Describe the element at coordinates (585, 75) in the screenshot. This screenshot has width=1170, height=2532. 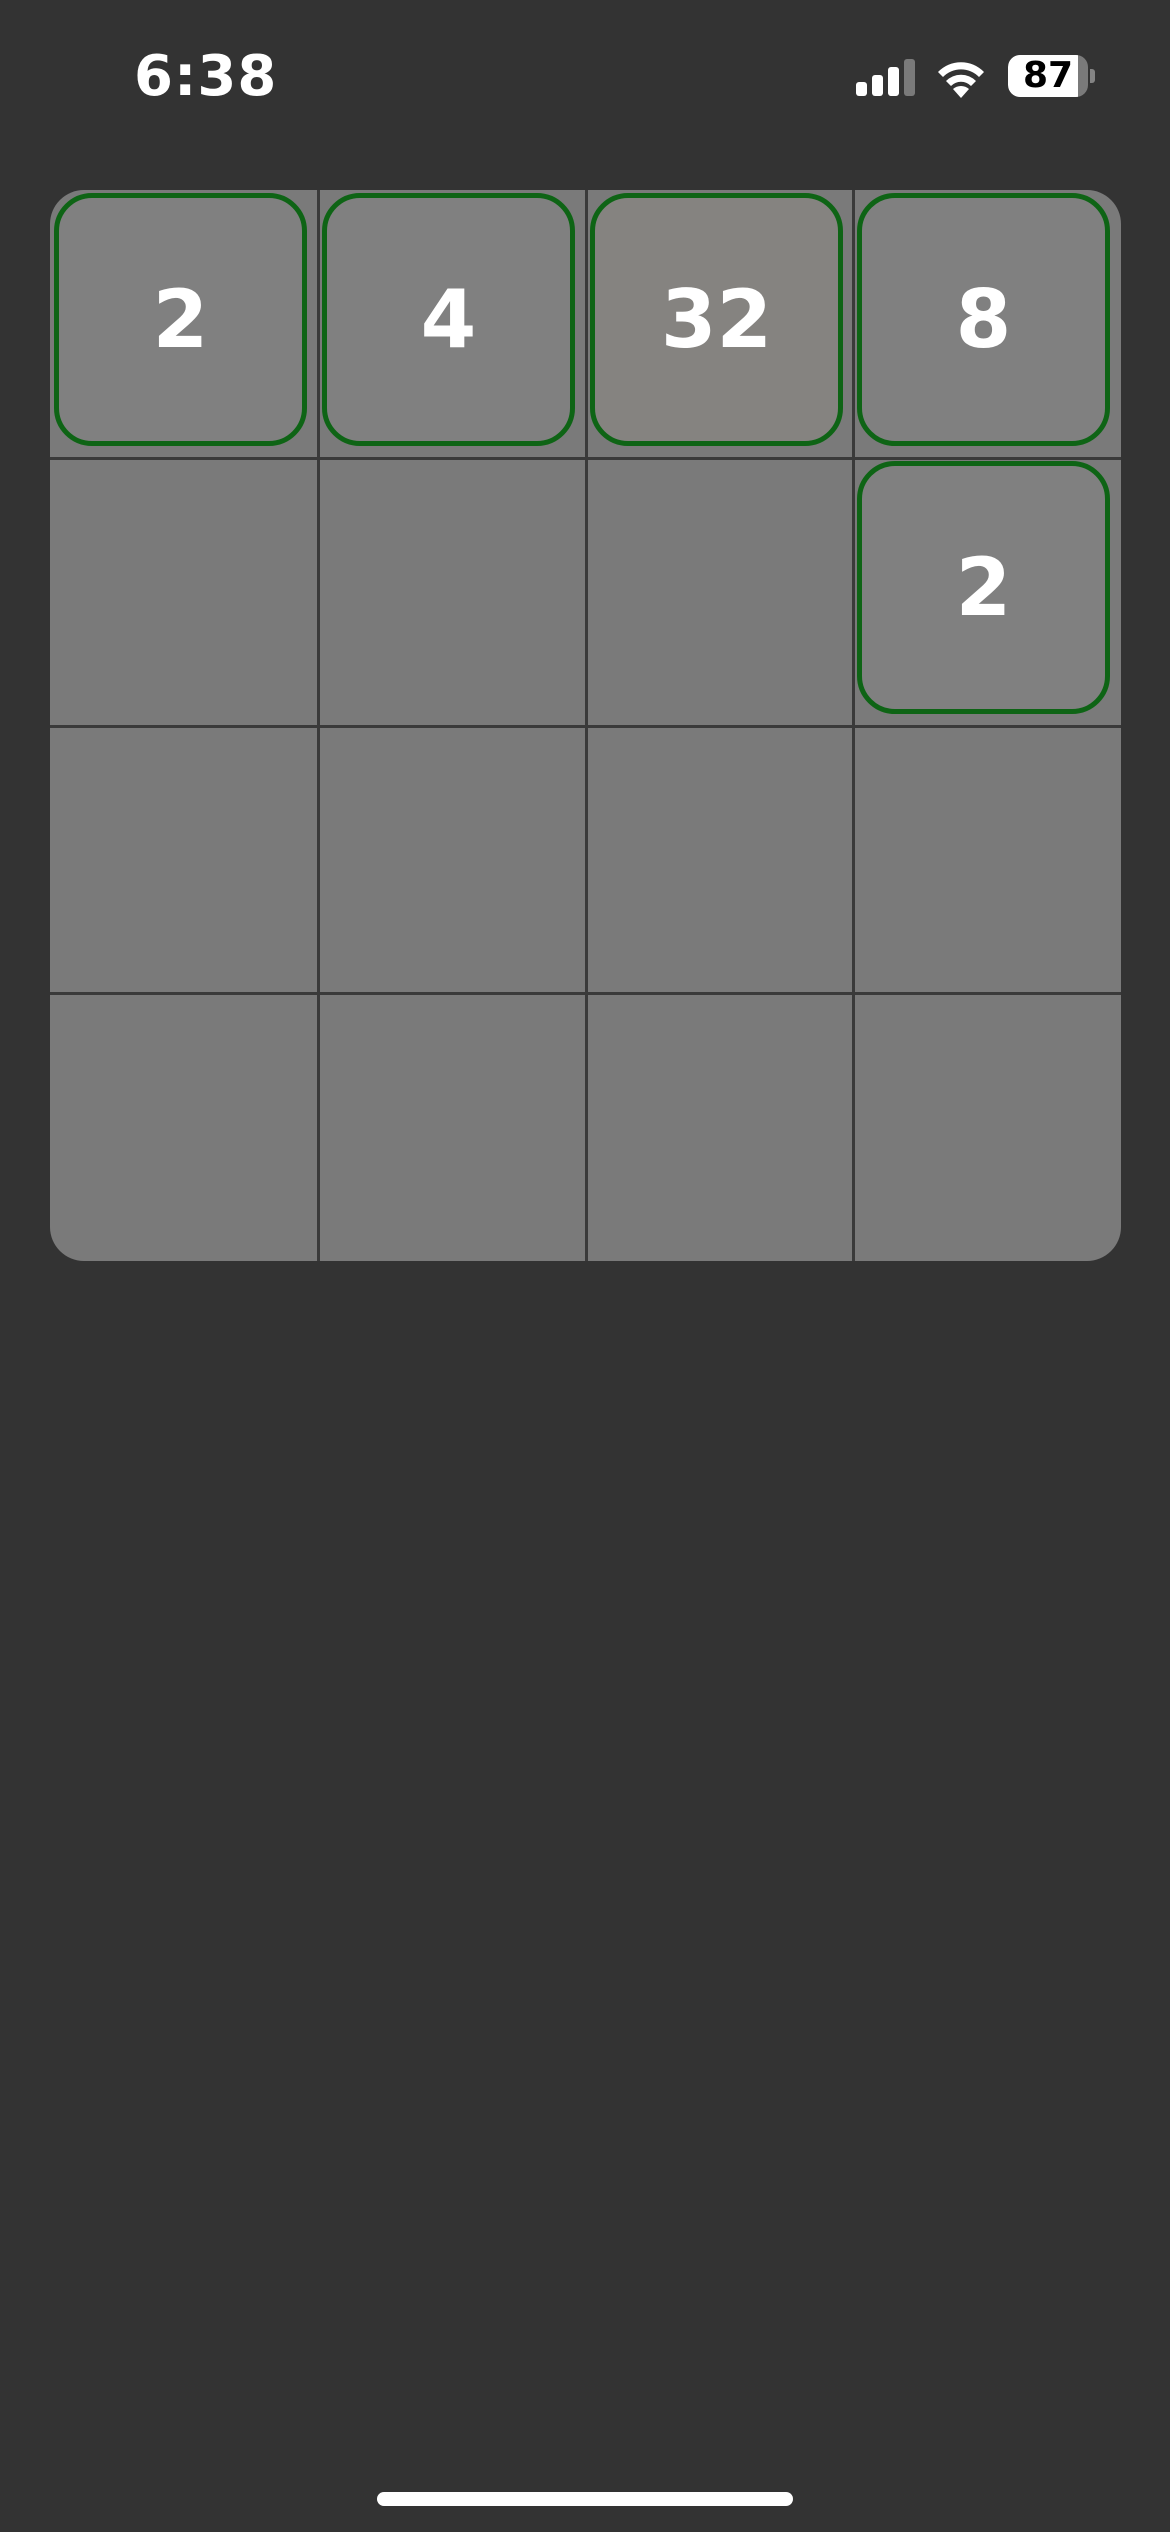
I see `status-bar: 6:38 87` at that location.